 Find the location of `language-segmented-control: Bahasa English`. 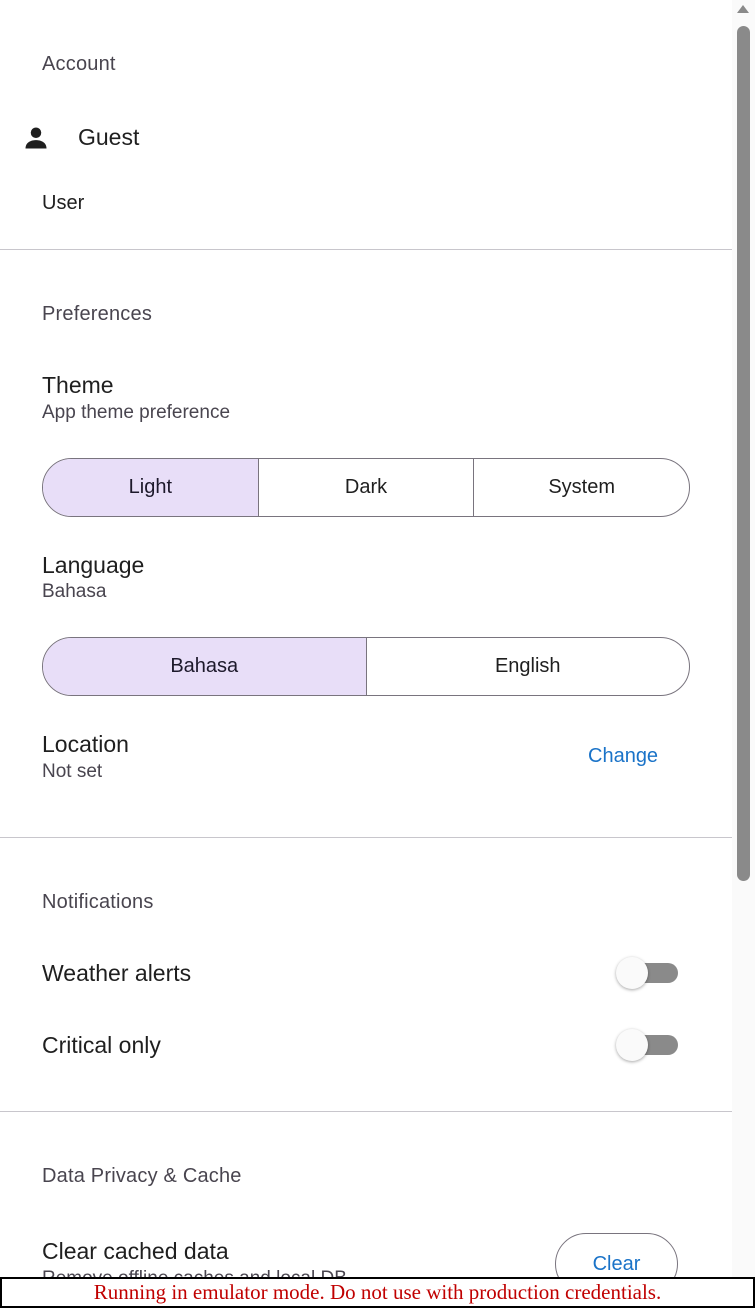

language-segmented-control: Bahasa English is located at coordinates (366, 666).